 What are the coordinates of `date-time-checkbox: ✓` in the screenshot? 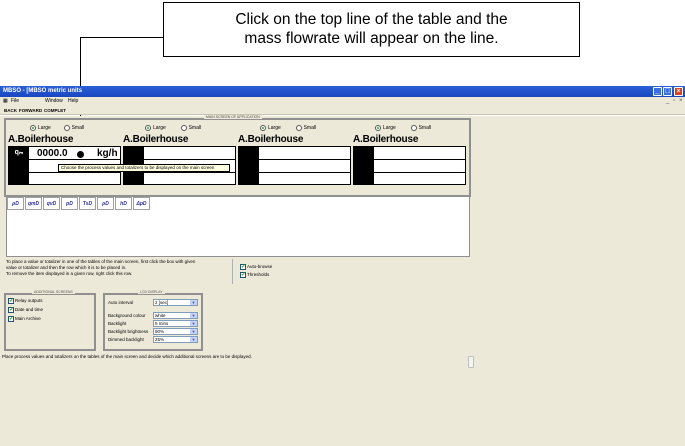 It's located at (11, 309).